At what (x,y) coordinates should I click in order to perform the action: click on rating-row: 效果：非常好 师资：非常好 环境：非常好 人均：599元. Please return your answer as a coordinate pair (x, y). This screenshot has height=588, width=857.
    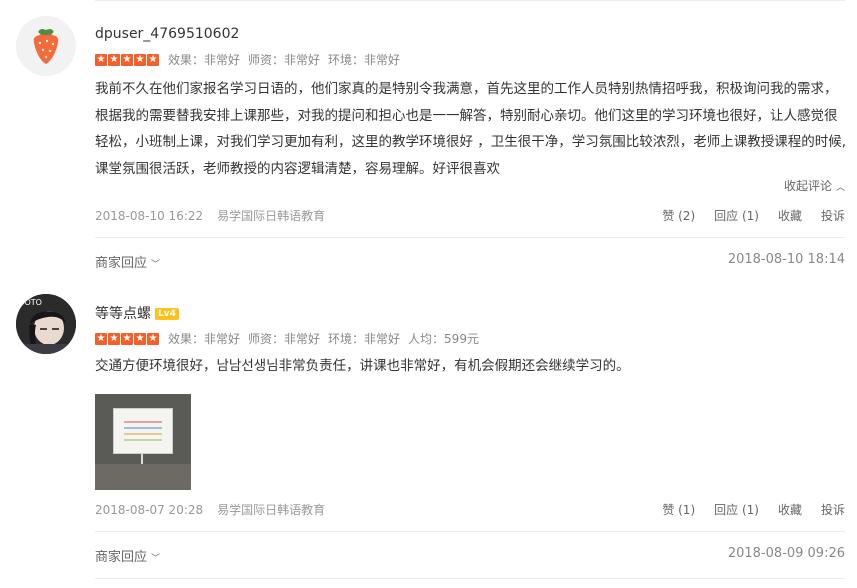
    Looking at the image, I should click on (291, 338).